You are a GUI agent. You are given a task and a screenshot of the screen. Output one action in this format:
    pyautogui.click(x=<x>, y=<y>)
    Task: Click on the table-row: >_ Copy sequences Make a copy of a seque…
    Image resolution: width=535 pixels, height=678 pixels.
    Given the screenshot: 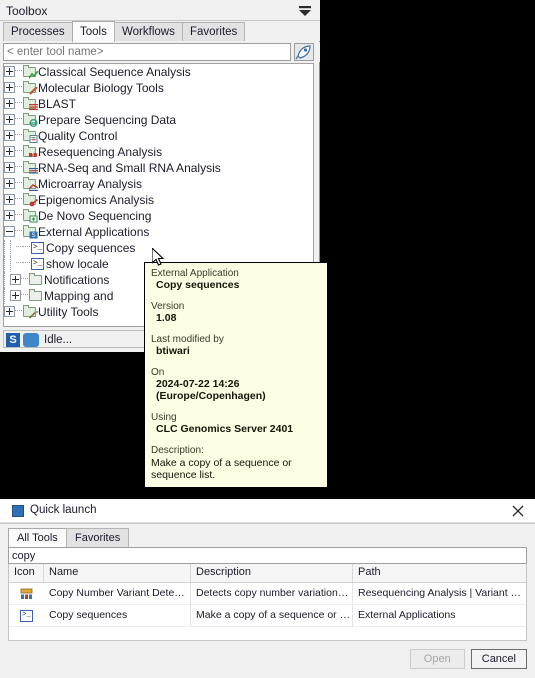 What is the action you would take?
    pyautogui.click(x=267, y=616)
    